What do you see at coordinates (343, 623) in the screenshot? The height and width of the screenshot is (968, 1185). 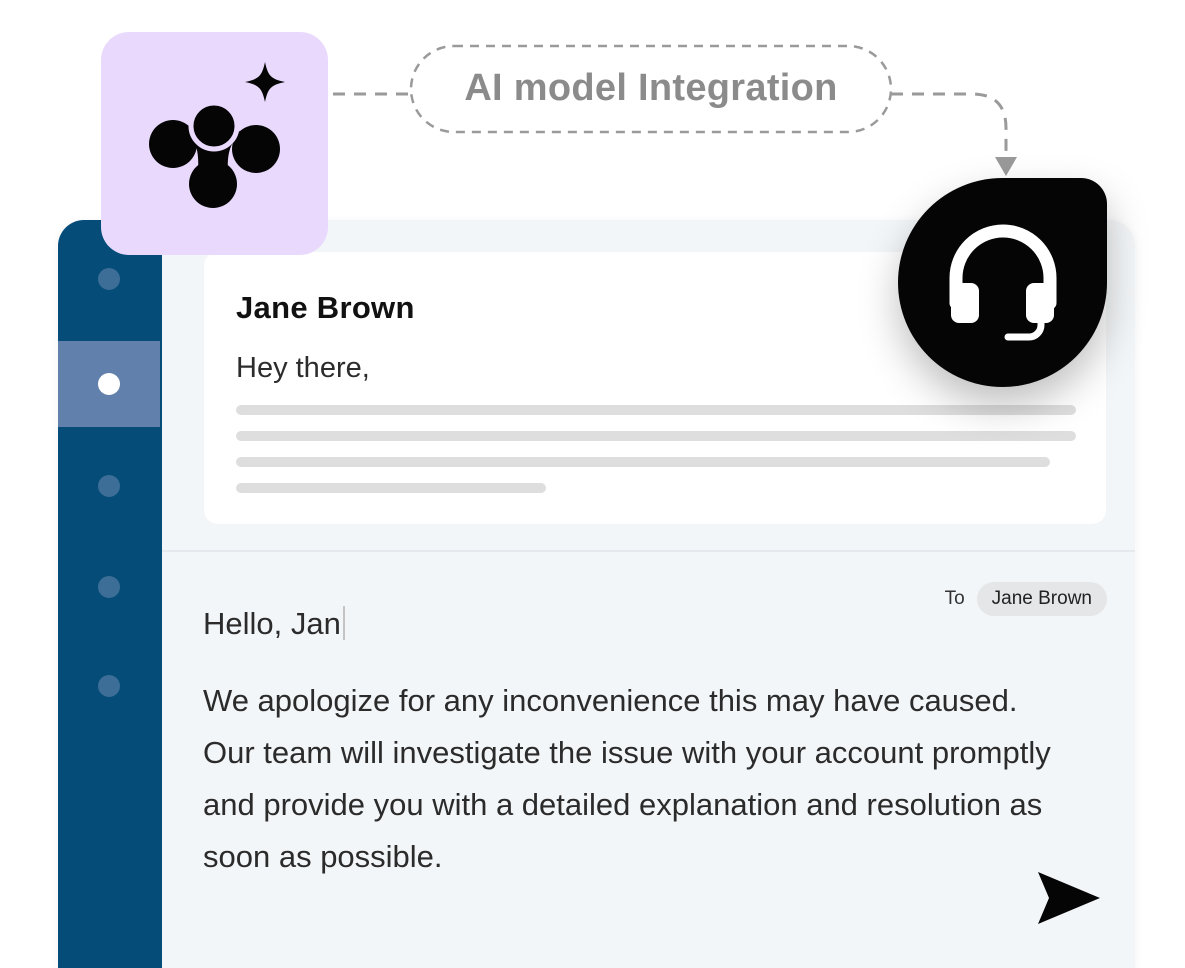 I see `text-cursor` at bounding box center [343, 623].